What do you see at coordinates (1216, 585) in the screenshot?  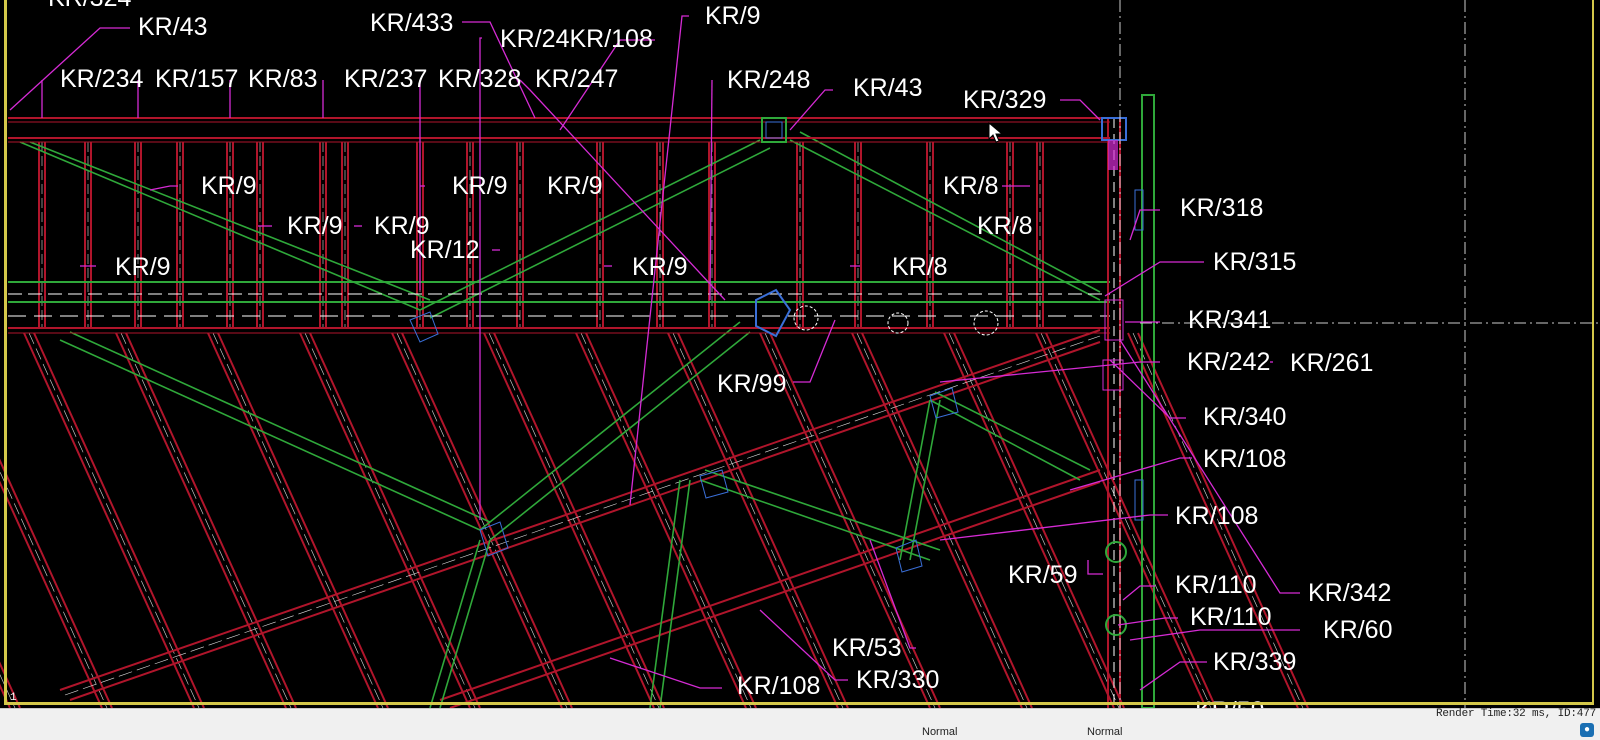 I see `label-kr110-1: KR/110` at bounding box center [1216, 585].